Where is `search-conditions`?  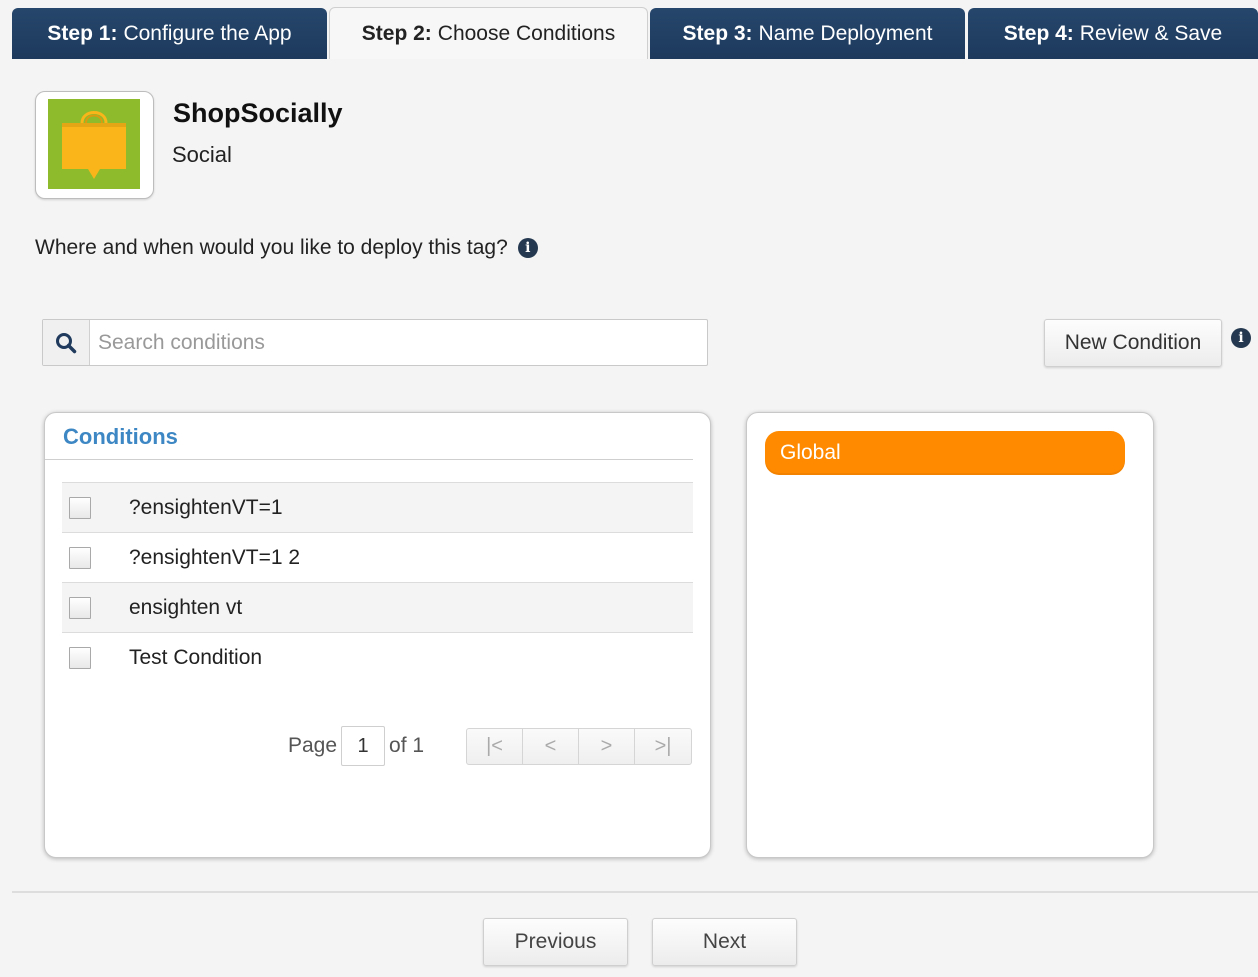
search-conditions is located at coordinates (375, 342).